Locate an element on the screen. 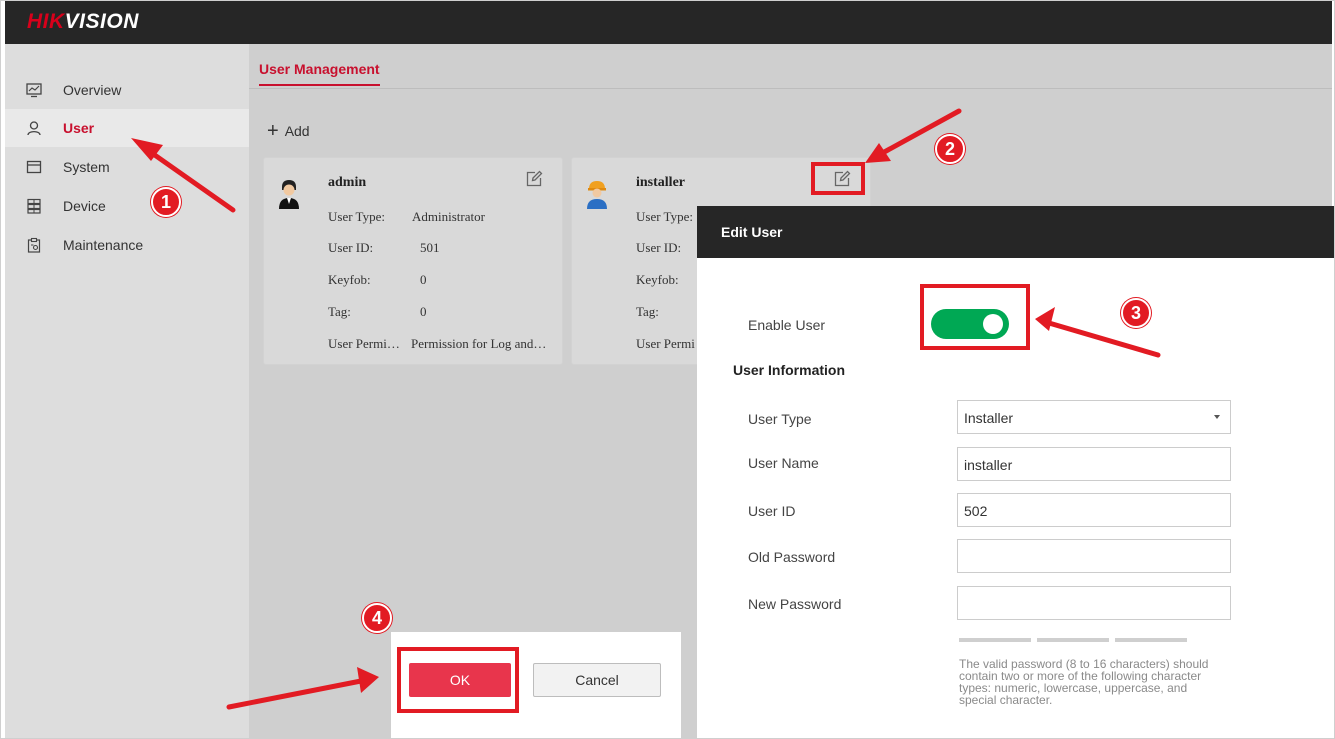  sidebar-item-label: System is located at coordinates (86, 167).